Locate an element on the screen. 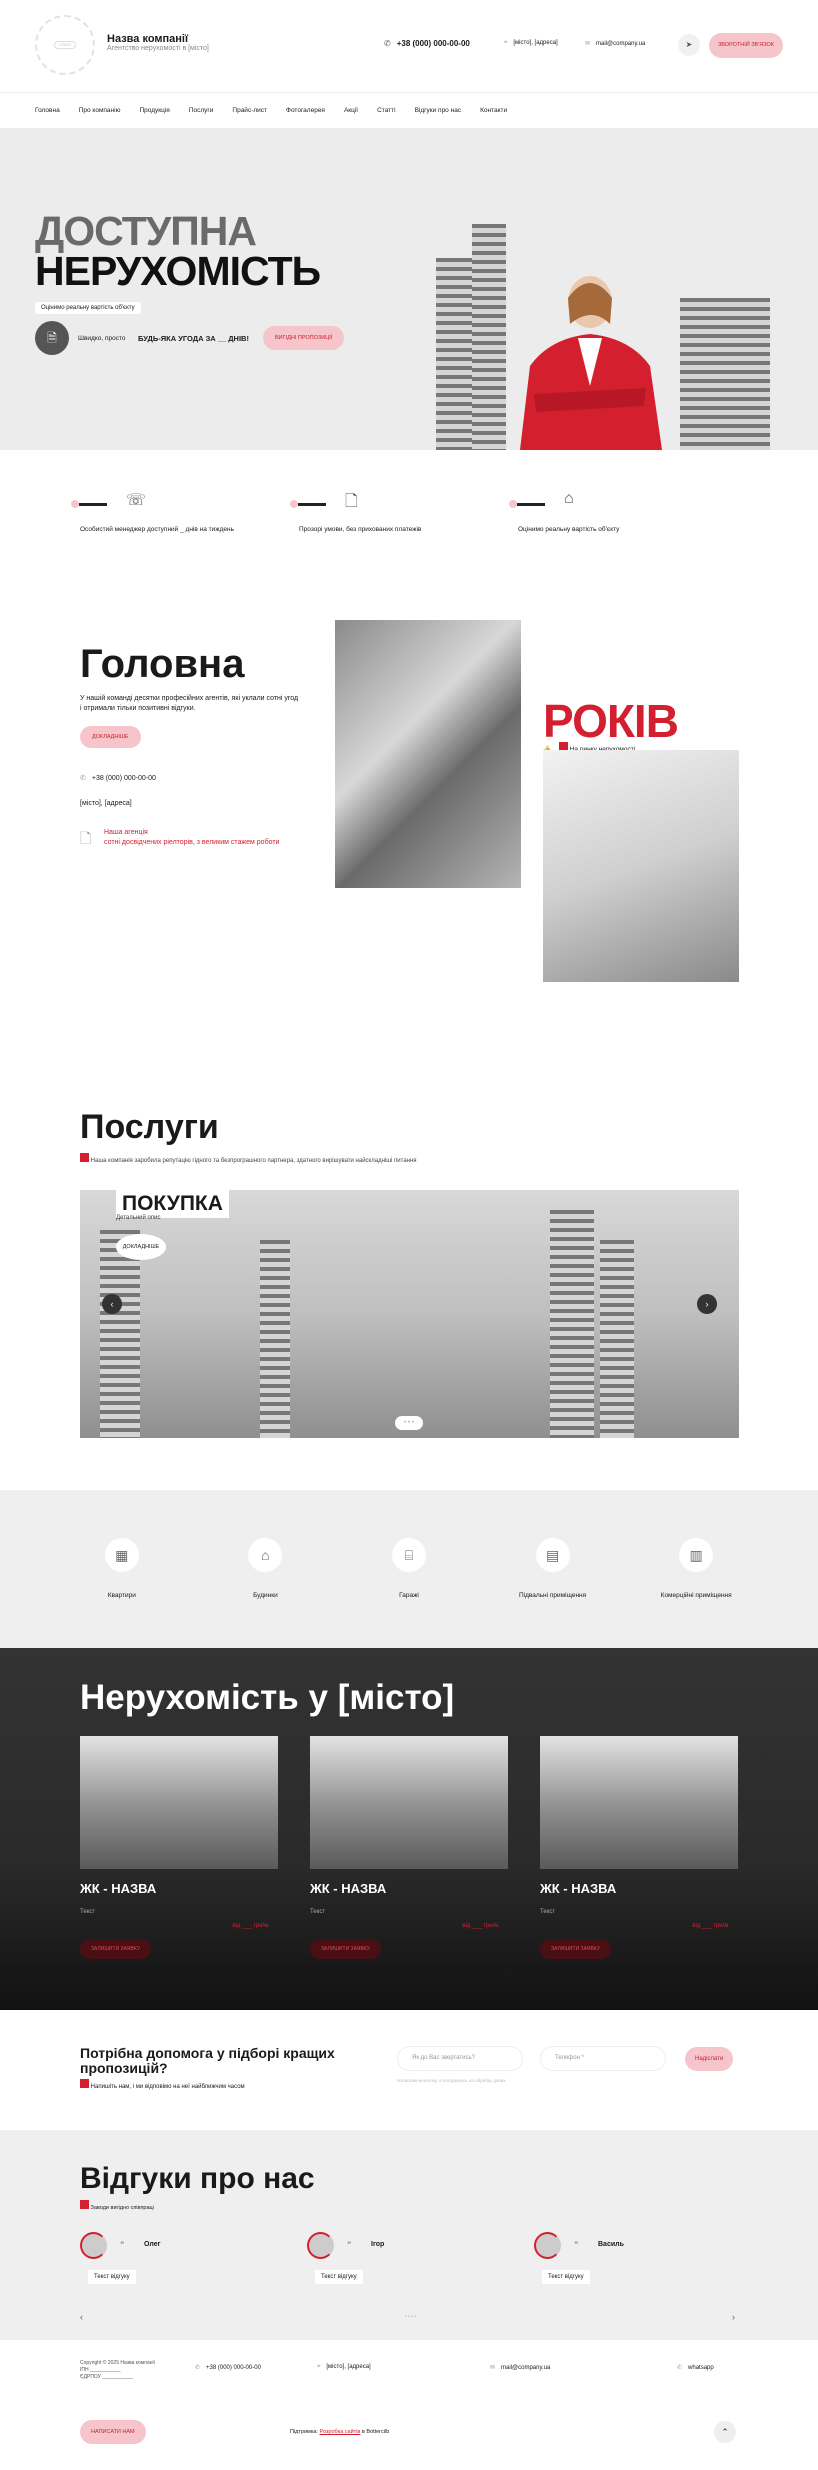 The width and height of the screenshot is (818, 2470). header-address-text: [місто], [адреса] is located at coordinates (535, 43).